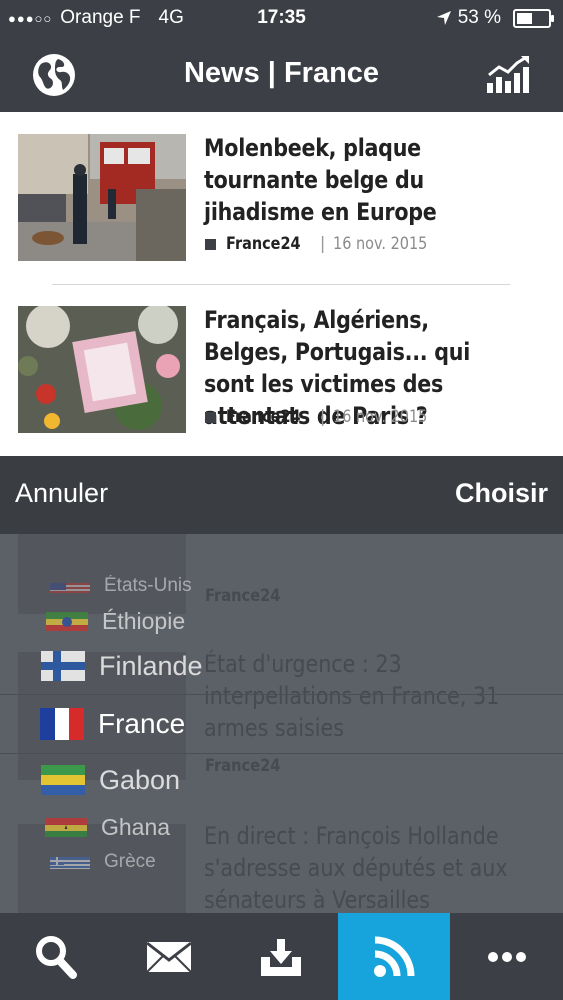 Image resolution: width=563 pixels, height=1000 pixels. I want to click on page-title: News | France, so click(281, 73).